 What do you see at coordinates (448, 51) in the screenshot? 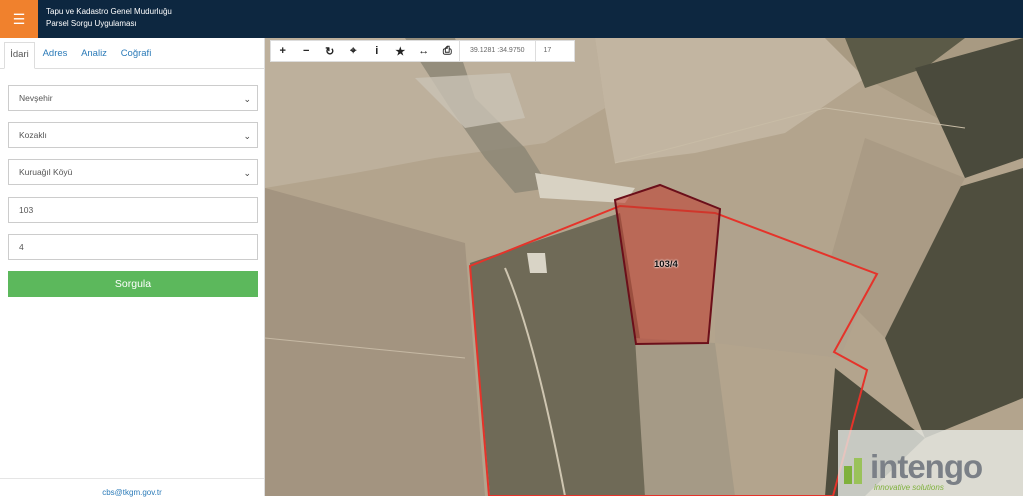
I see `print-icon: ⎙` at bounding box center [448, 51].